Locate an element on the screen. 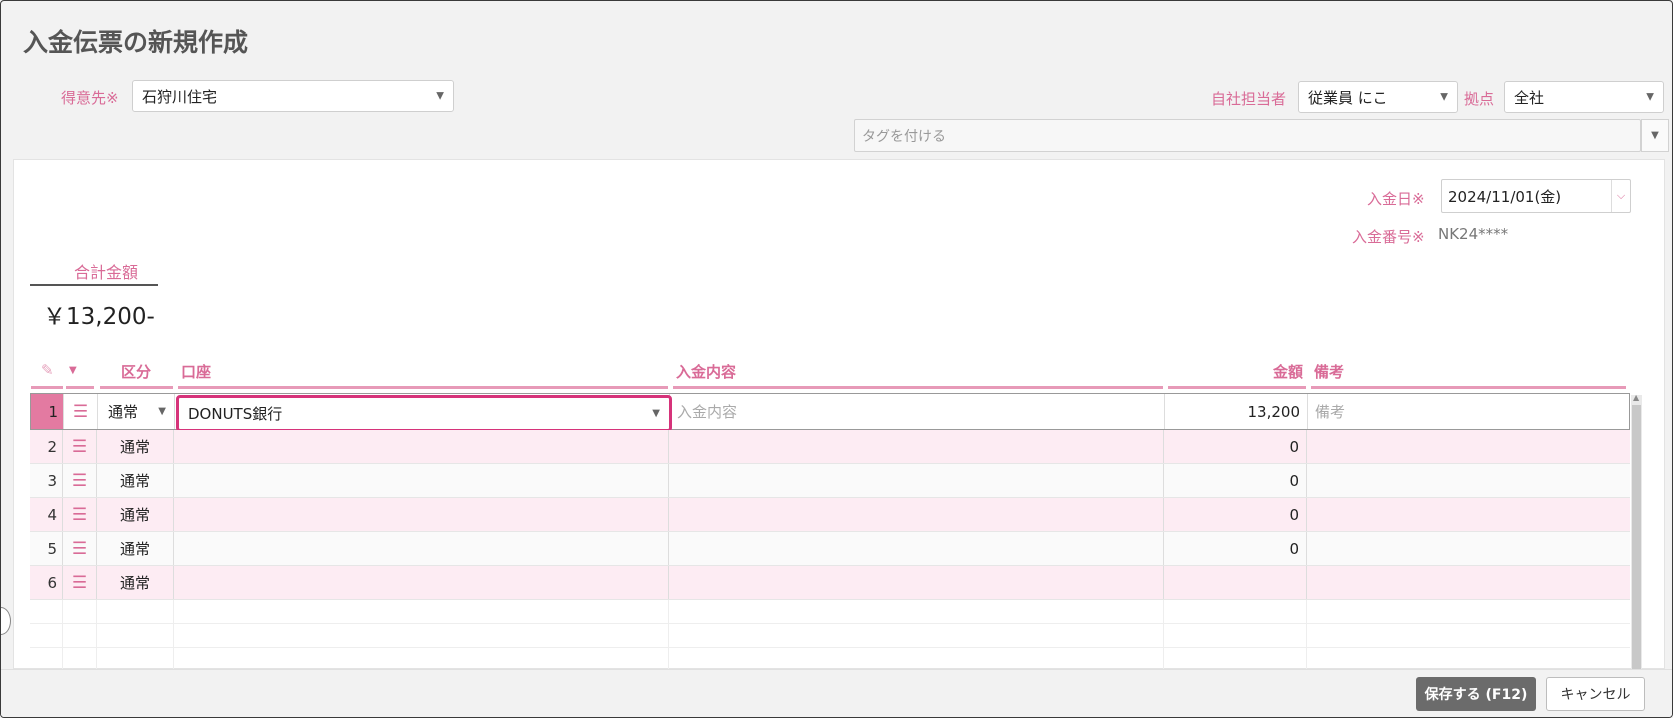  table-row: 4 ☰ 通常 0 is located at coordinates (830, 515).